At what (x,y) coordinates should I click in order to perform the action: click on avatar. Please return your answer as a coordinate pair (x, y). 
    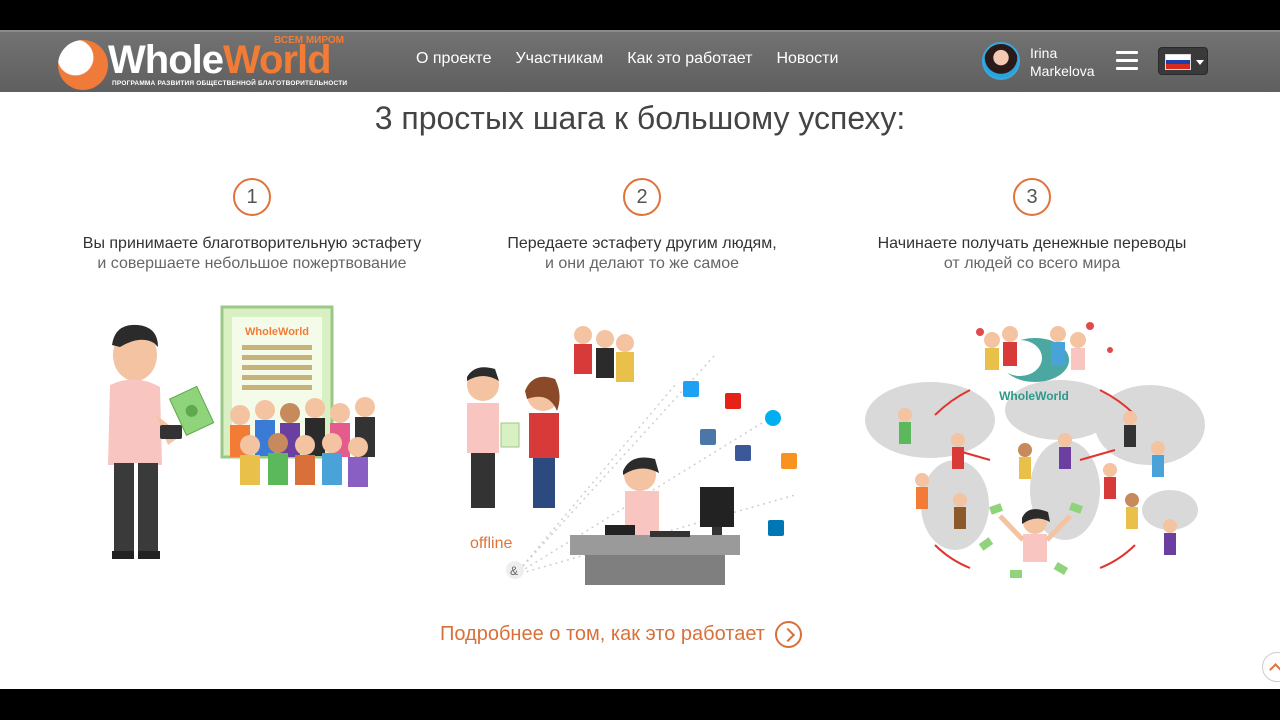
    Looking at the image, I should click on (1001, 61).